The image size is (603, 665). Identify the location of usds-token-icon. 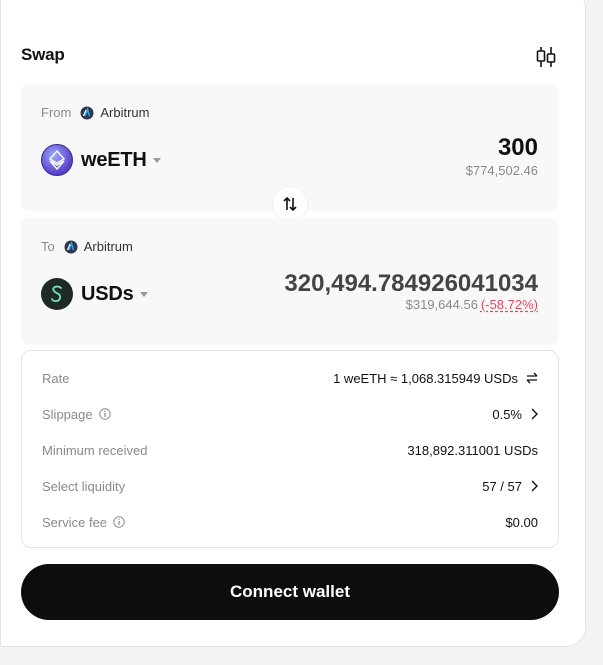
(57, 294).